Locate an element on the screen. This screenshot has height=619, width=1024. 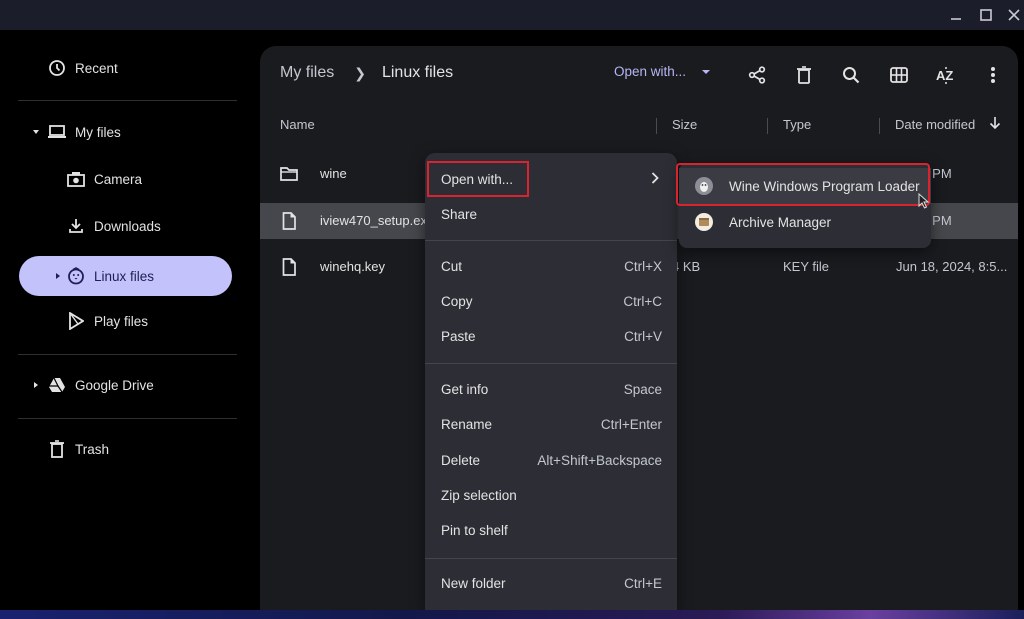
google-drive-icon is located at coordinates (57, 385).